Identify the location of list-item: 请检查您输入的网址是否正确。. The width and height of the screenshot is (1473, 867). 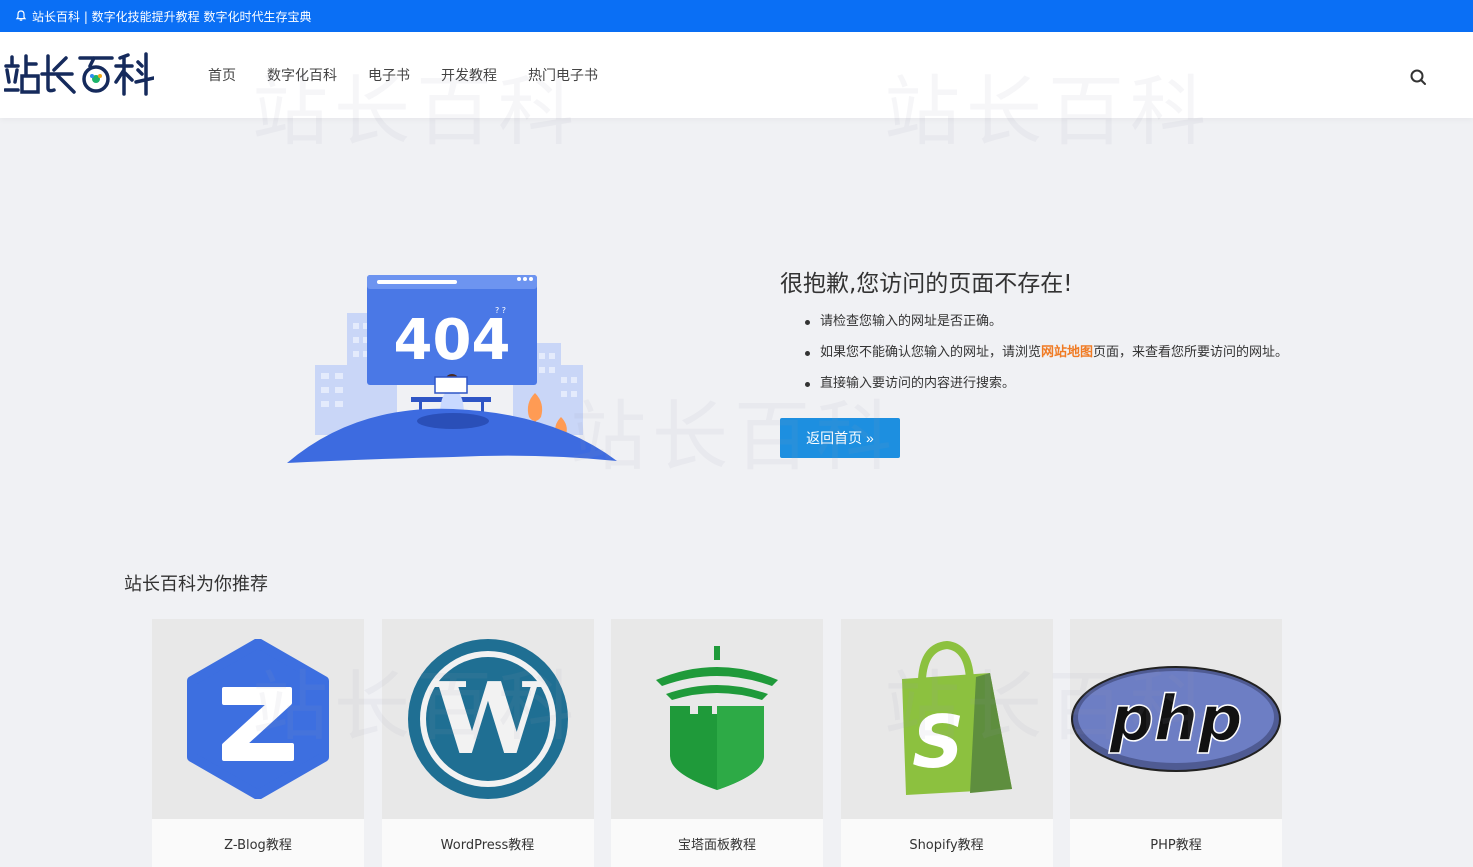
(1046, 328).